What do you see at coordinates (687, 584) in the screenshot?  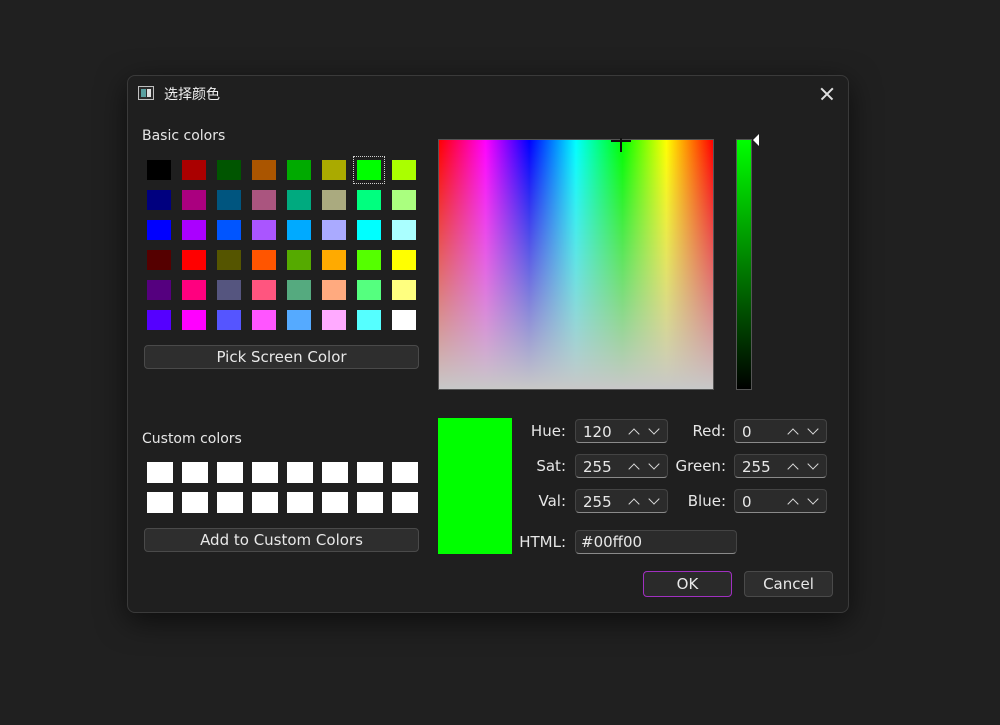 I see `ok-button: OK` at bounding box center [687, 584].